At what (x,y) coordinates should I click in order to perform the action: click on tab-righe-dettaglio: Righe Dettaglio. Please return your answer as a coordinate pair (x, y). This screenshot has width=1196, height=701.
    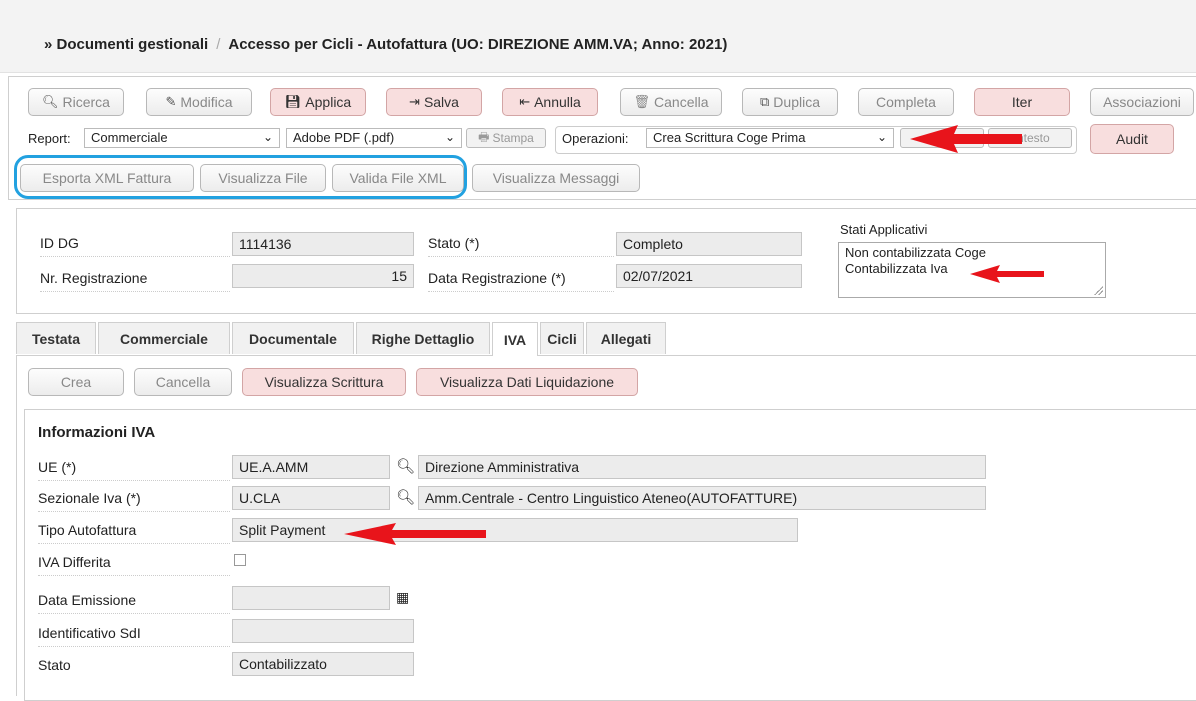
    Looking at the image, I should click on (423, 338).